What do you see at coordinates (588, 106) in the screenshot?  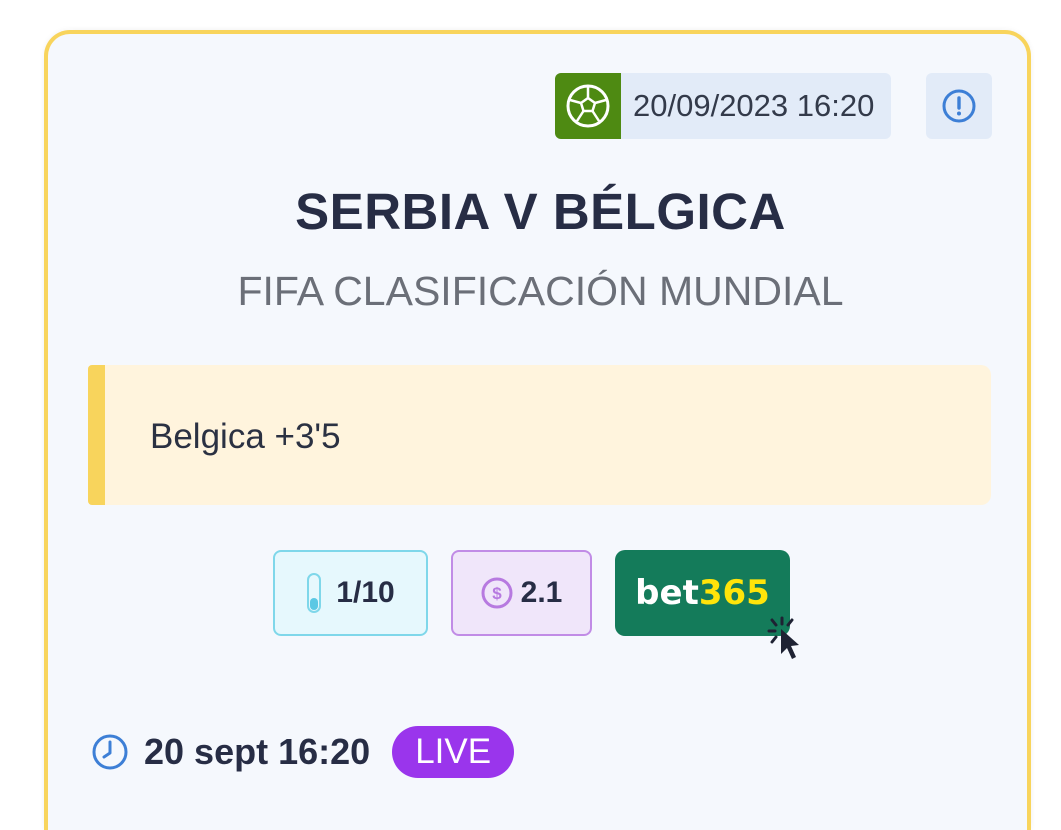 I see `soccer-ball-icon` at bounding box center [588, 106].